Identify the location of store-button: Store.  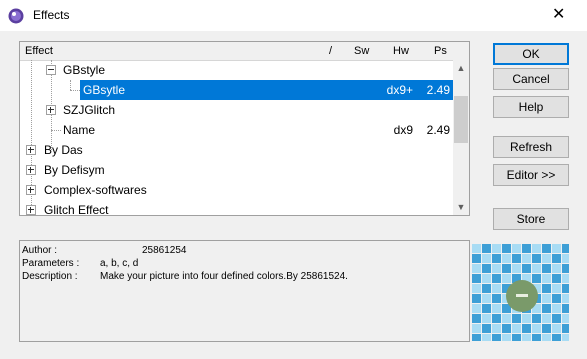
(531, 219).